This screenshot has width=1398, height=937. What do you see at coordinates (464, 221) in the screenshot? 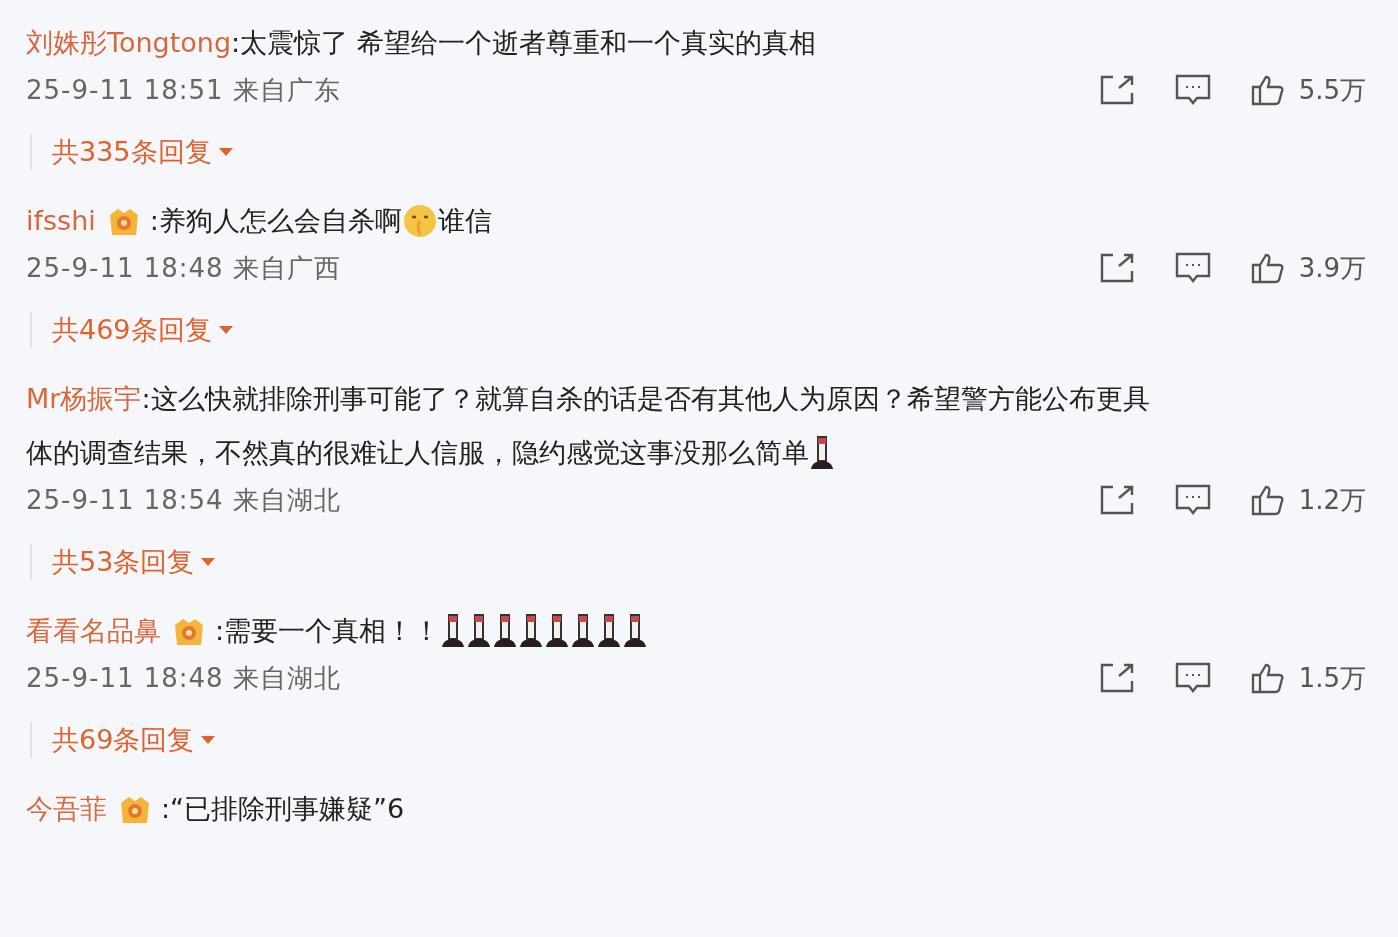
I see `comment-text: 谁信` at bounding box center [464, 221].